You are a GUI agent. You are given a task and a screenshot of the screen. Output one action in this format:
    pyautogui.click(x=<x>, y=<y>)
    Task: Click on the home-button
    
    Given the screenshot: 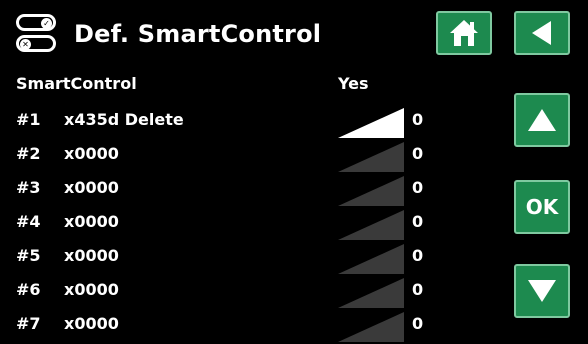 What is the action you would take?
    pyautogui.click(x=464, y=33)
    